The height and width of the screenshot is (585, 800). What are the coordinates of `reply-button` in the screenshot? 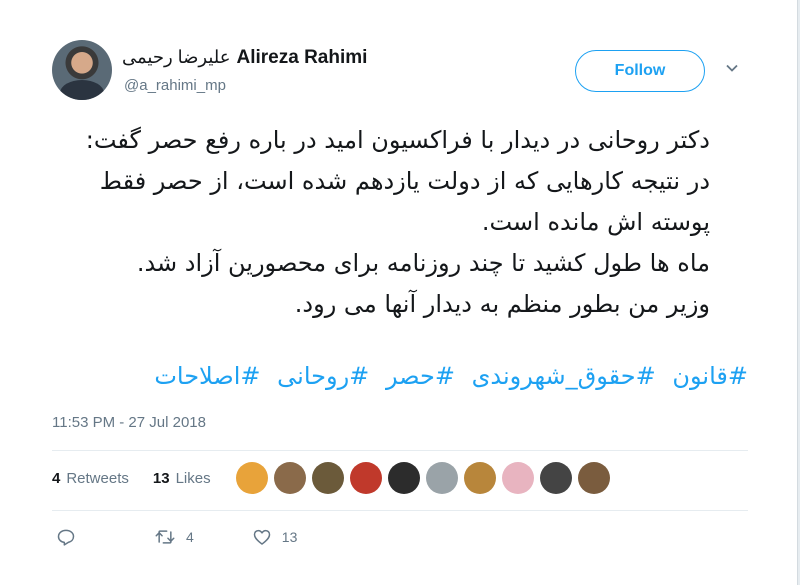 It's located at (66, 537).